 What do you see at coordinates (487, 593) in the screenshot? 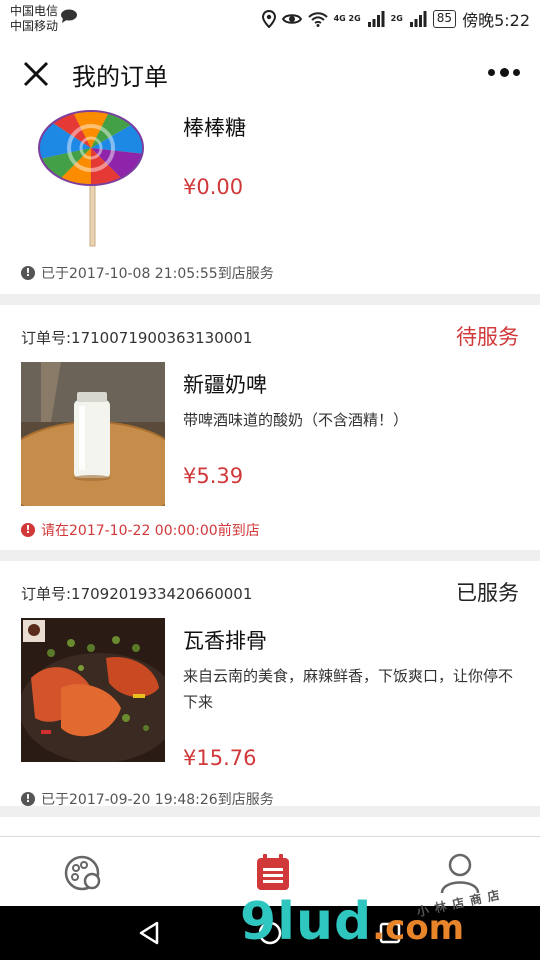
I see `order-status: 已服务` at bounding box center [487, 593].